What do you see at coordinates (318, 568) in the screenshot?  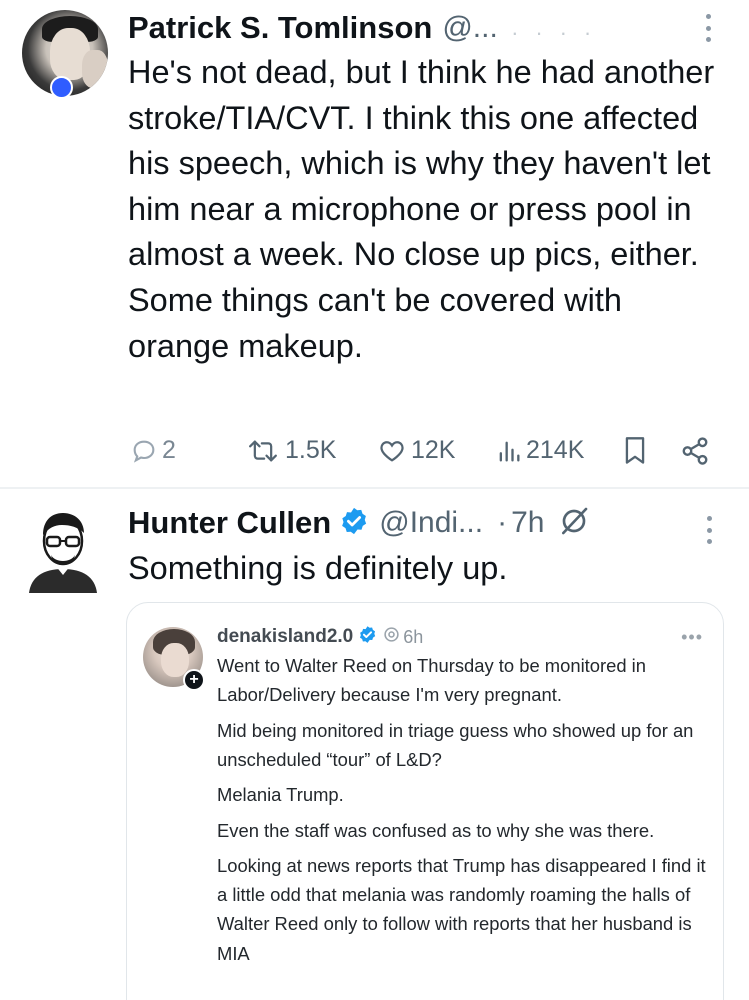 I see `tweet-text: Something is definitely up.` at bounding box center [318, 568].